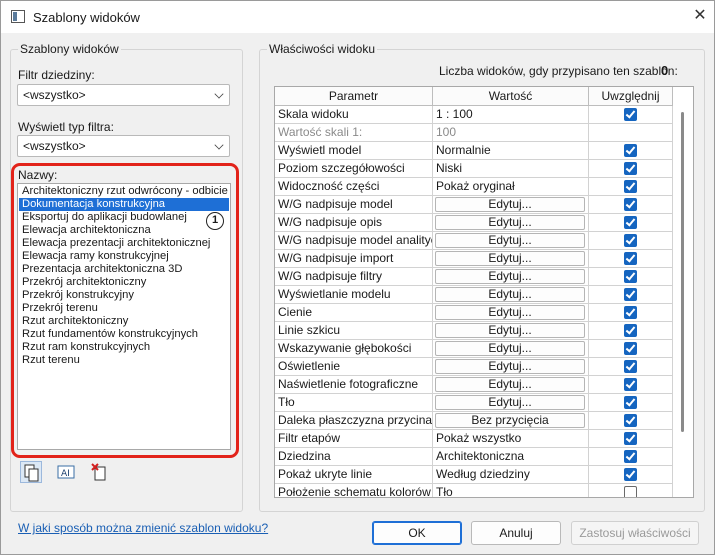 The width and height of the screenshot is (715, 555). What do you see at coordinates (354, 439) in the screenshot?
I see `parameter-name: Filtr etapów` at bounding box center [354, 439].